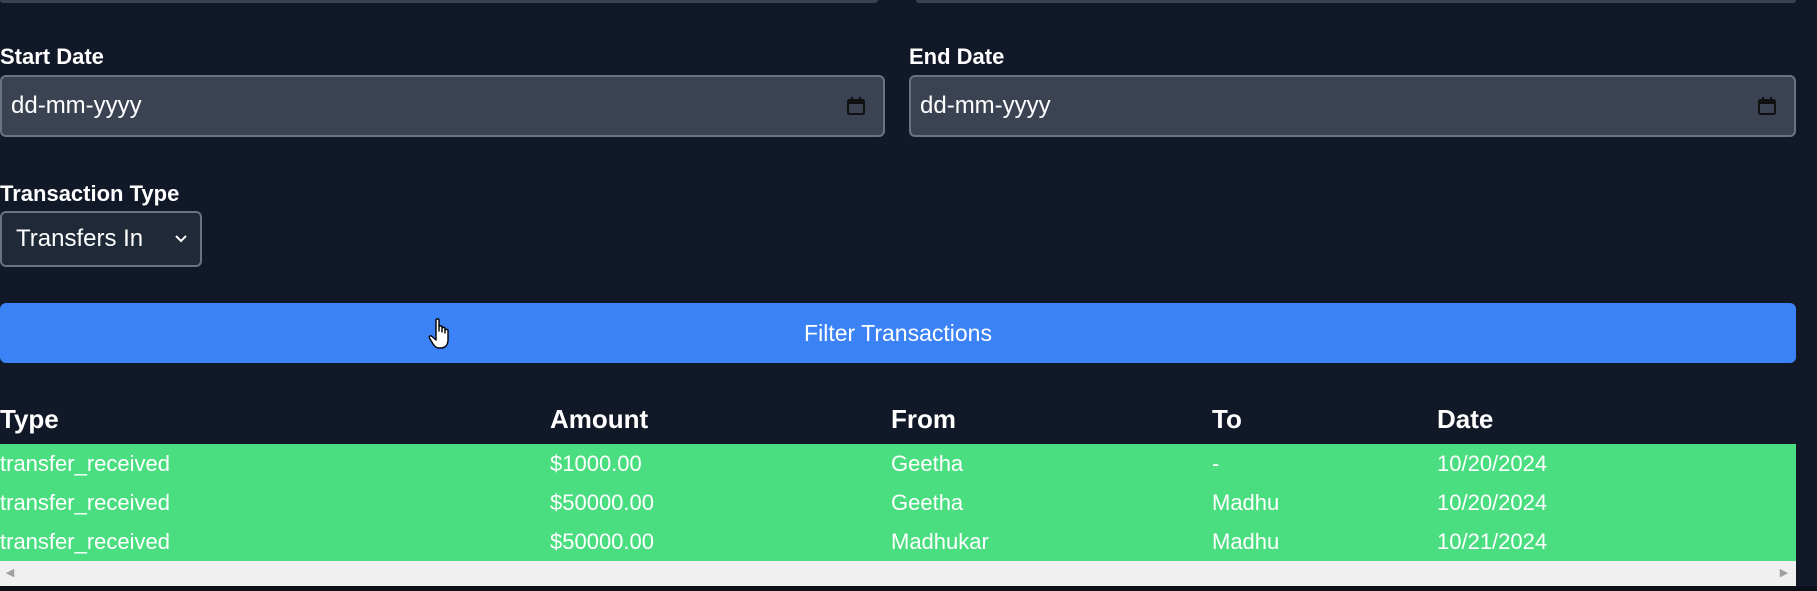 This screenshot has height=591, width=1817. I want to click on column-header-from: From, so click(923, 419).